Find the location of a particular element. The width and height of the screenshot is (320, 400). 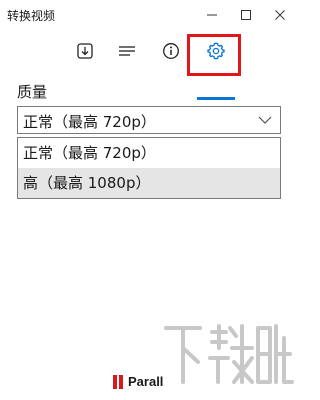

quality-select-value: 正常（最高 720p） is located at coordinates (89, 122).